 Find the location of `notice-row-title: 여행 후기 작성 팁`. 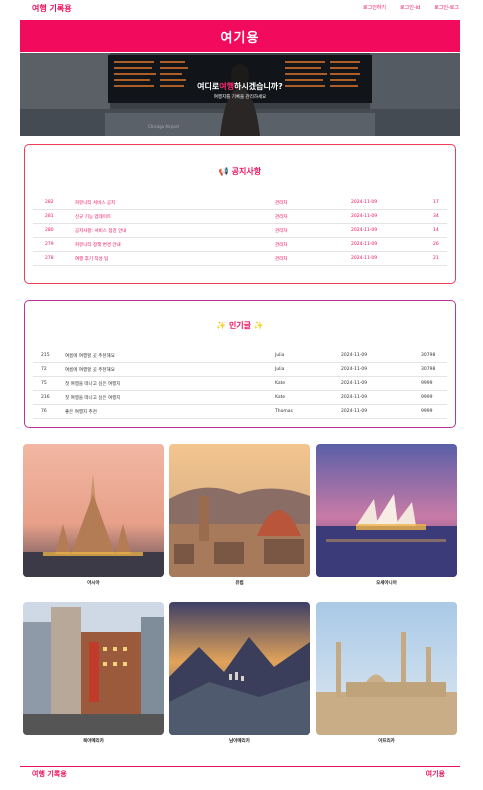

notice-row-title: 여행 후기 작성 팁 is located at coordinates (91, 259).